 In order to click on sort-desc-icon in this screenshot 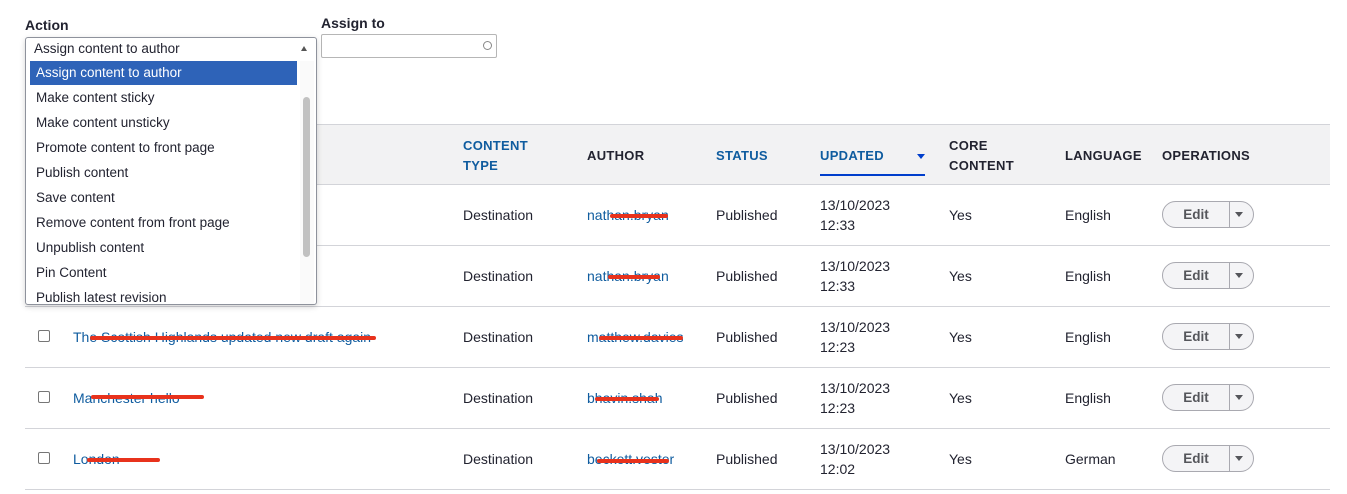, I will do `click(921, 156)`.